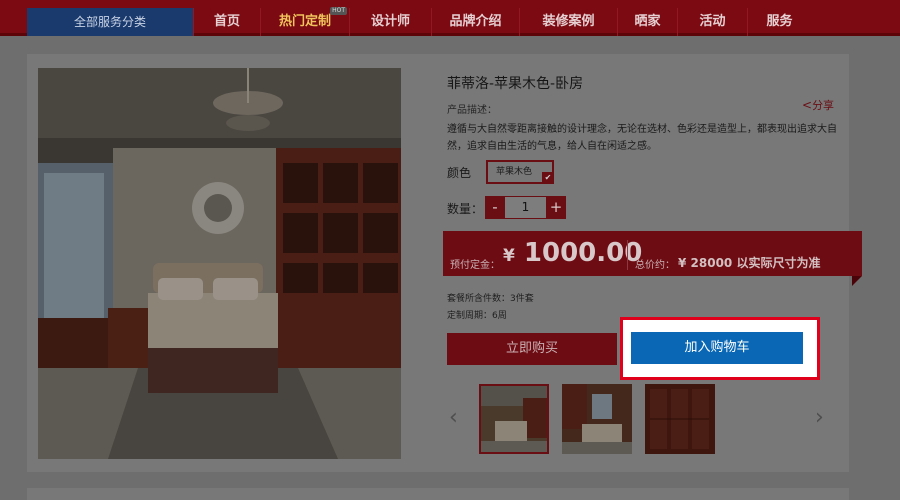 The width and height of the screenshot is (900, 500). I want to click on product-title: 菲蒂洛-苹果木色-卧房, so click(515, 84).